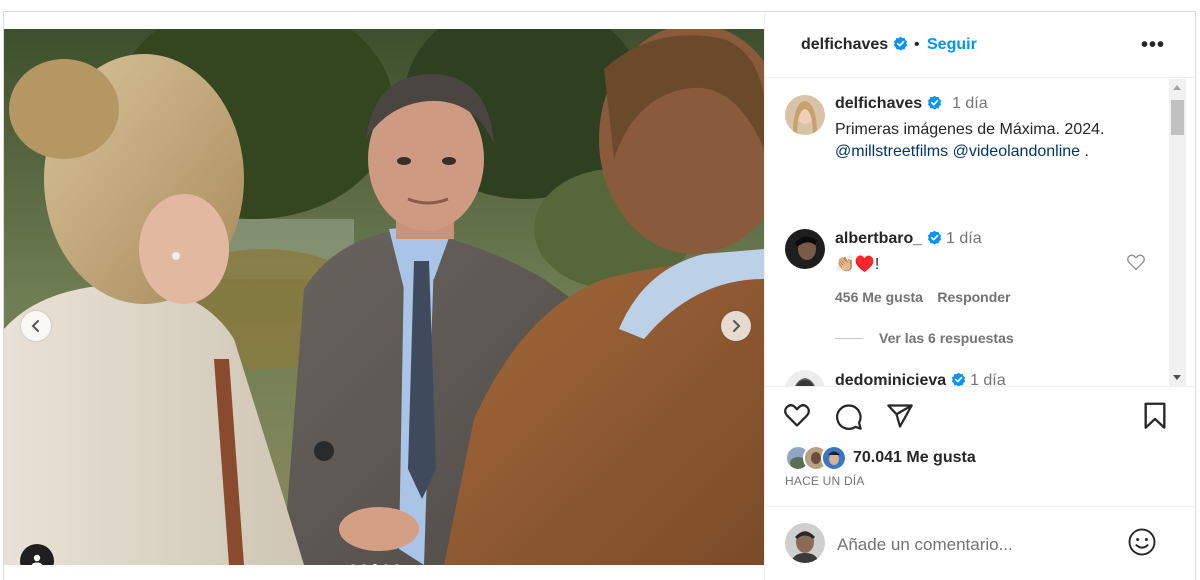 This screenshot has height=580, width=1200. What do you see at coordinates (987, 545) in the screenshot?
I see `comment-input` at bounding box center [987, 545].